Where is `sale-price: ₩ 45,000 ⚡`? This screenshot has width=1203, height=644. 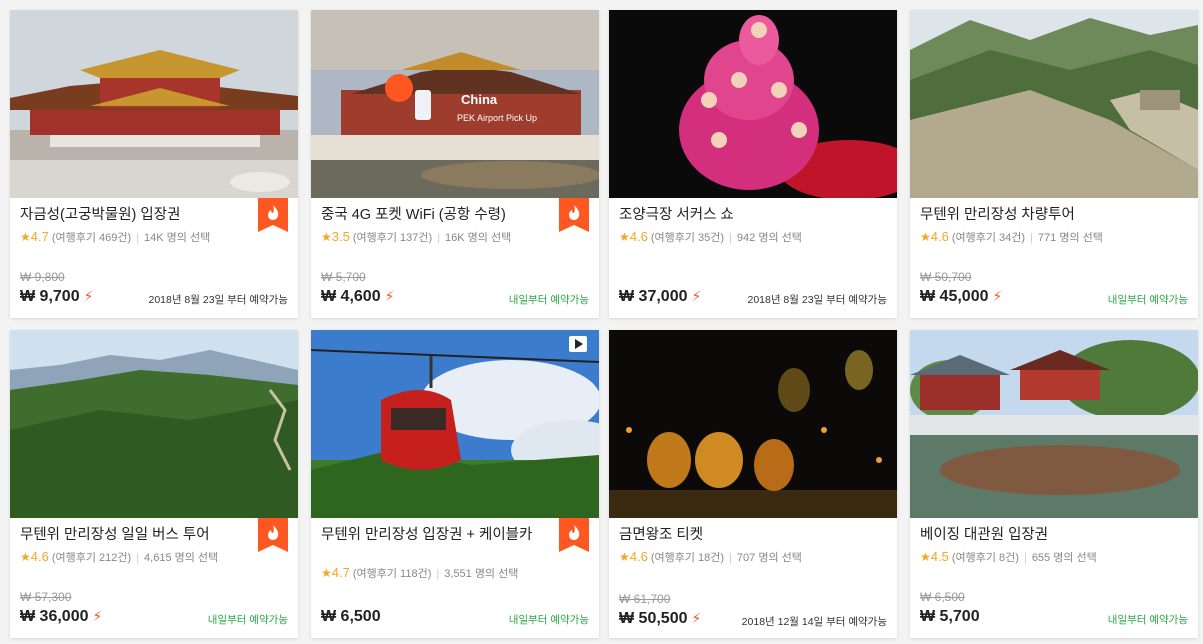 sale-price: ₩ 45,000 ⚡ is located at coordinates (961, 296).